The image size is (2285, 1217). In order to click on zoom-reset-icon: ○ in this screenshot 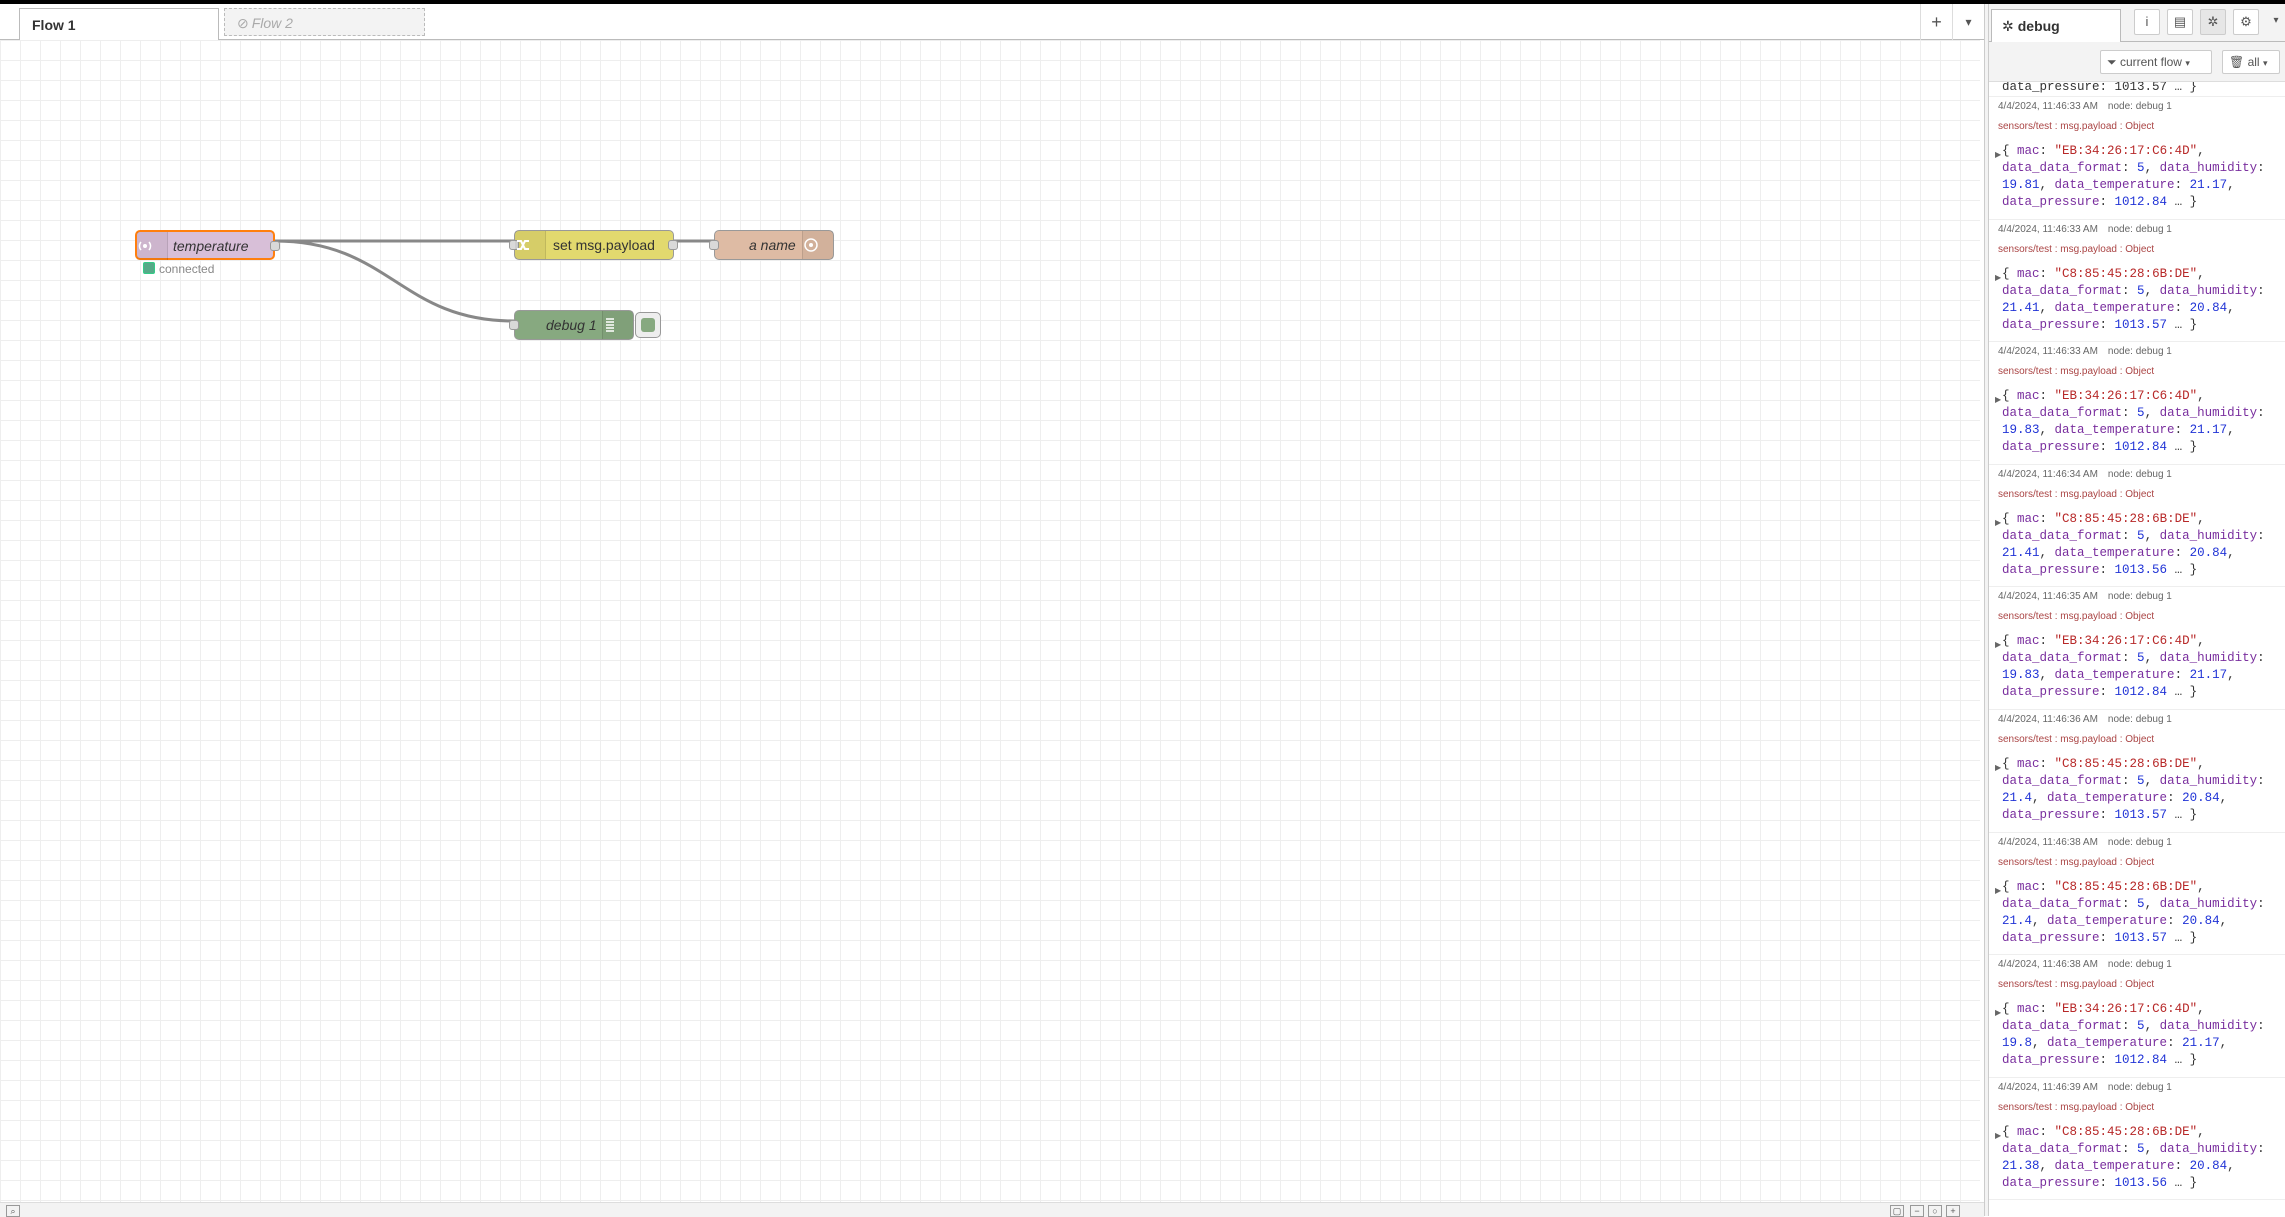, I will do `click(1935, 1211)`.